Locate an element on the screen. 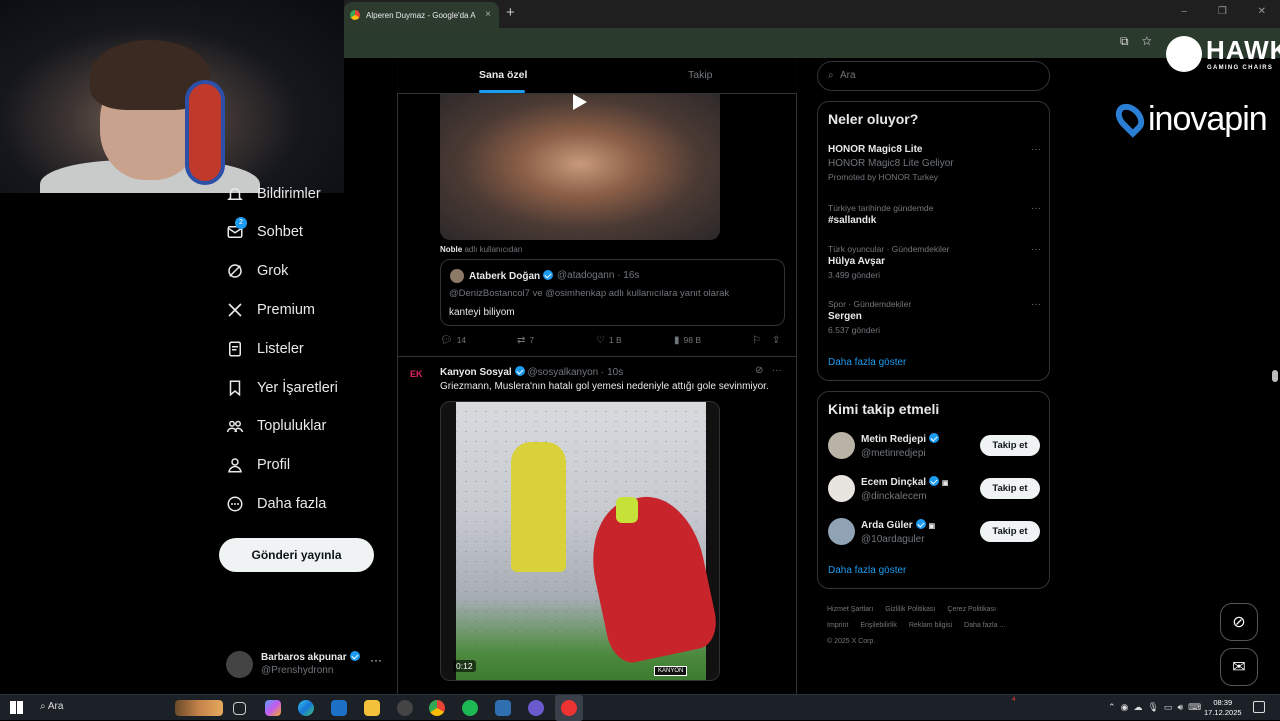  reply-button: 💬︎ 14 is located at coordinates (453, 340).